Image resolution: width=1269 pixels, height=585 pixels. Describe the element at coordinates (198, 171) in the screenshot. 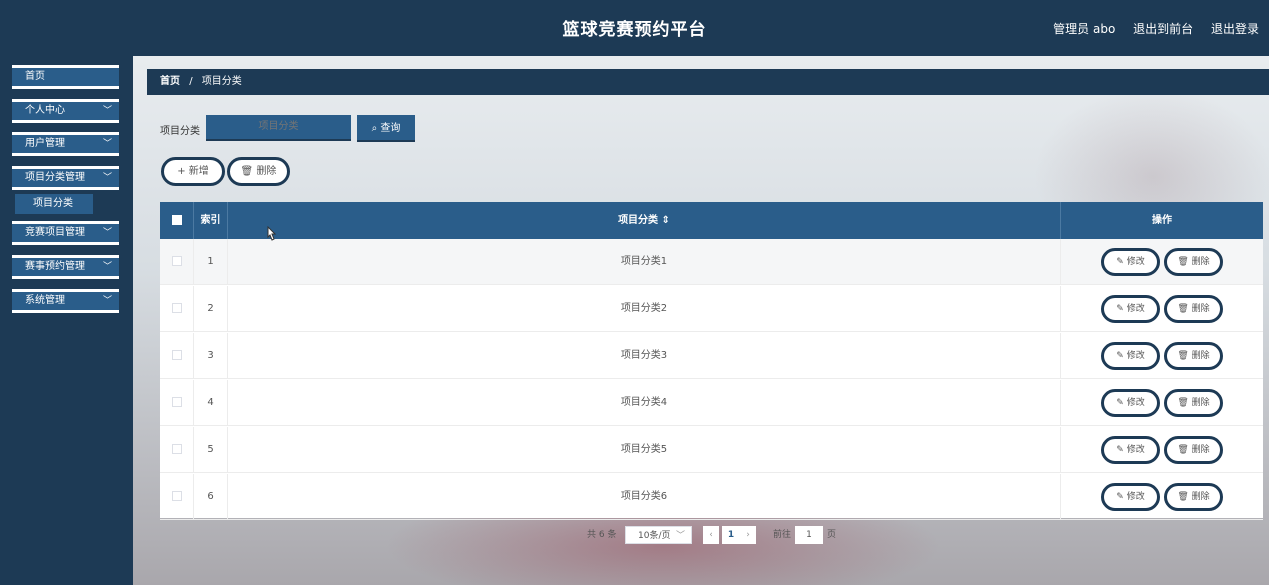

I see `add-button-label: 新增` at that location.